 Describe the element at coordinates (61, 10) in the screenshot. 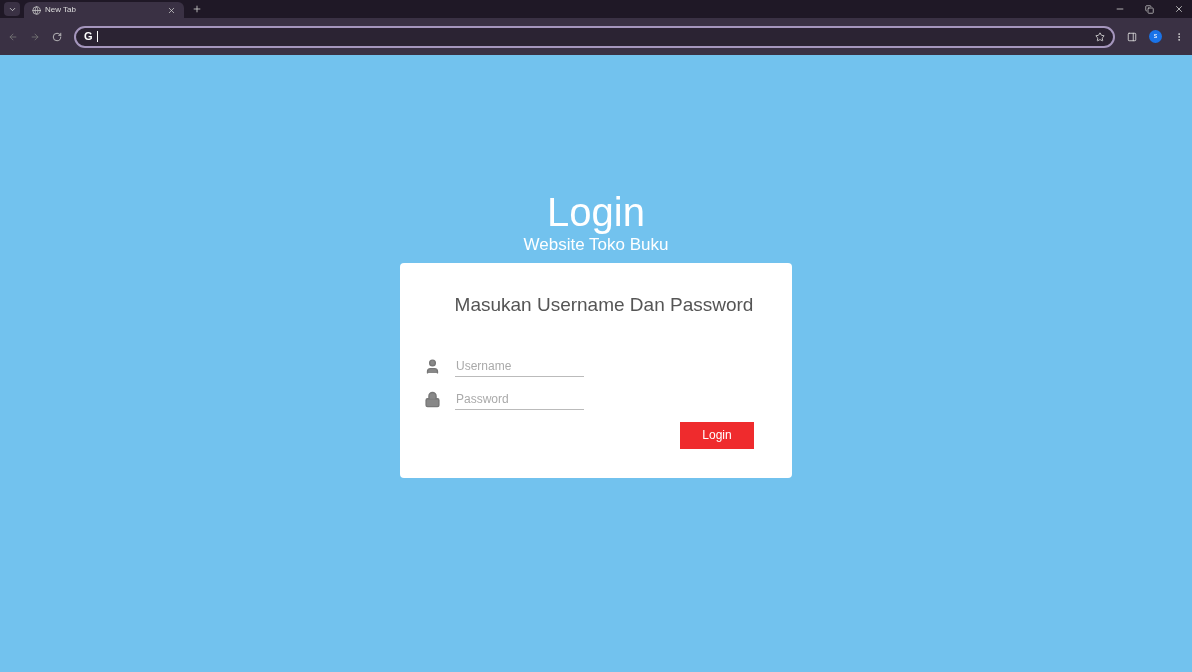

I see `tab-title: New Tab` at that location.